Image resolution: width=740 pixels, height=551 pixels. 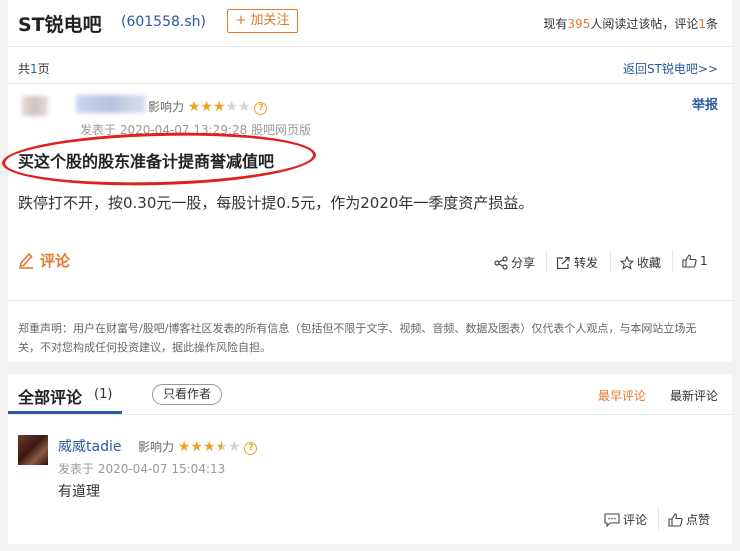 I want to click on author-avatar-blurred, so click(x=35, y=106).